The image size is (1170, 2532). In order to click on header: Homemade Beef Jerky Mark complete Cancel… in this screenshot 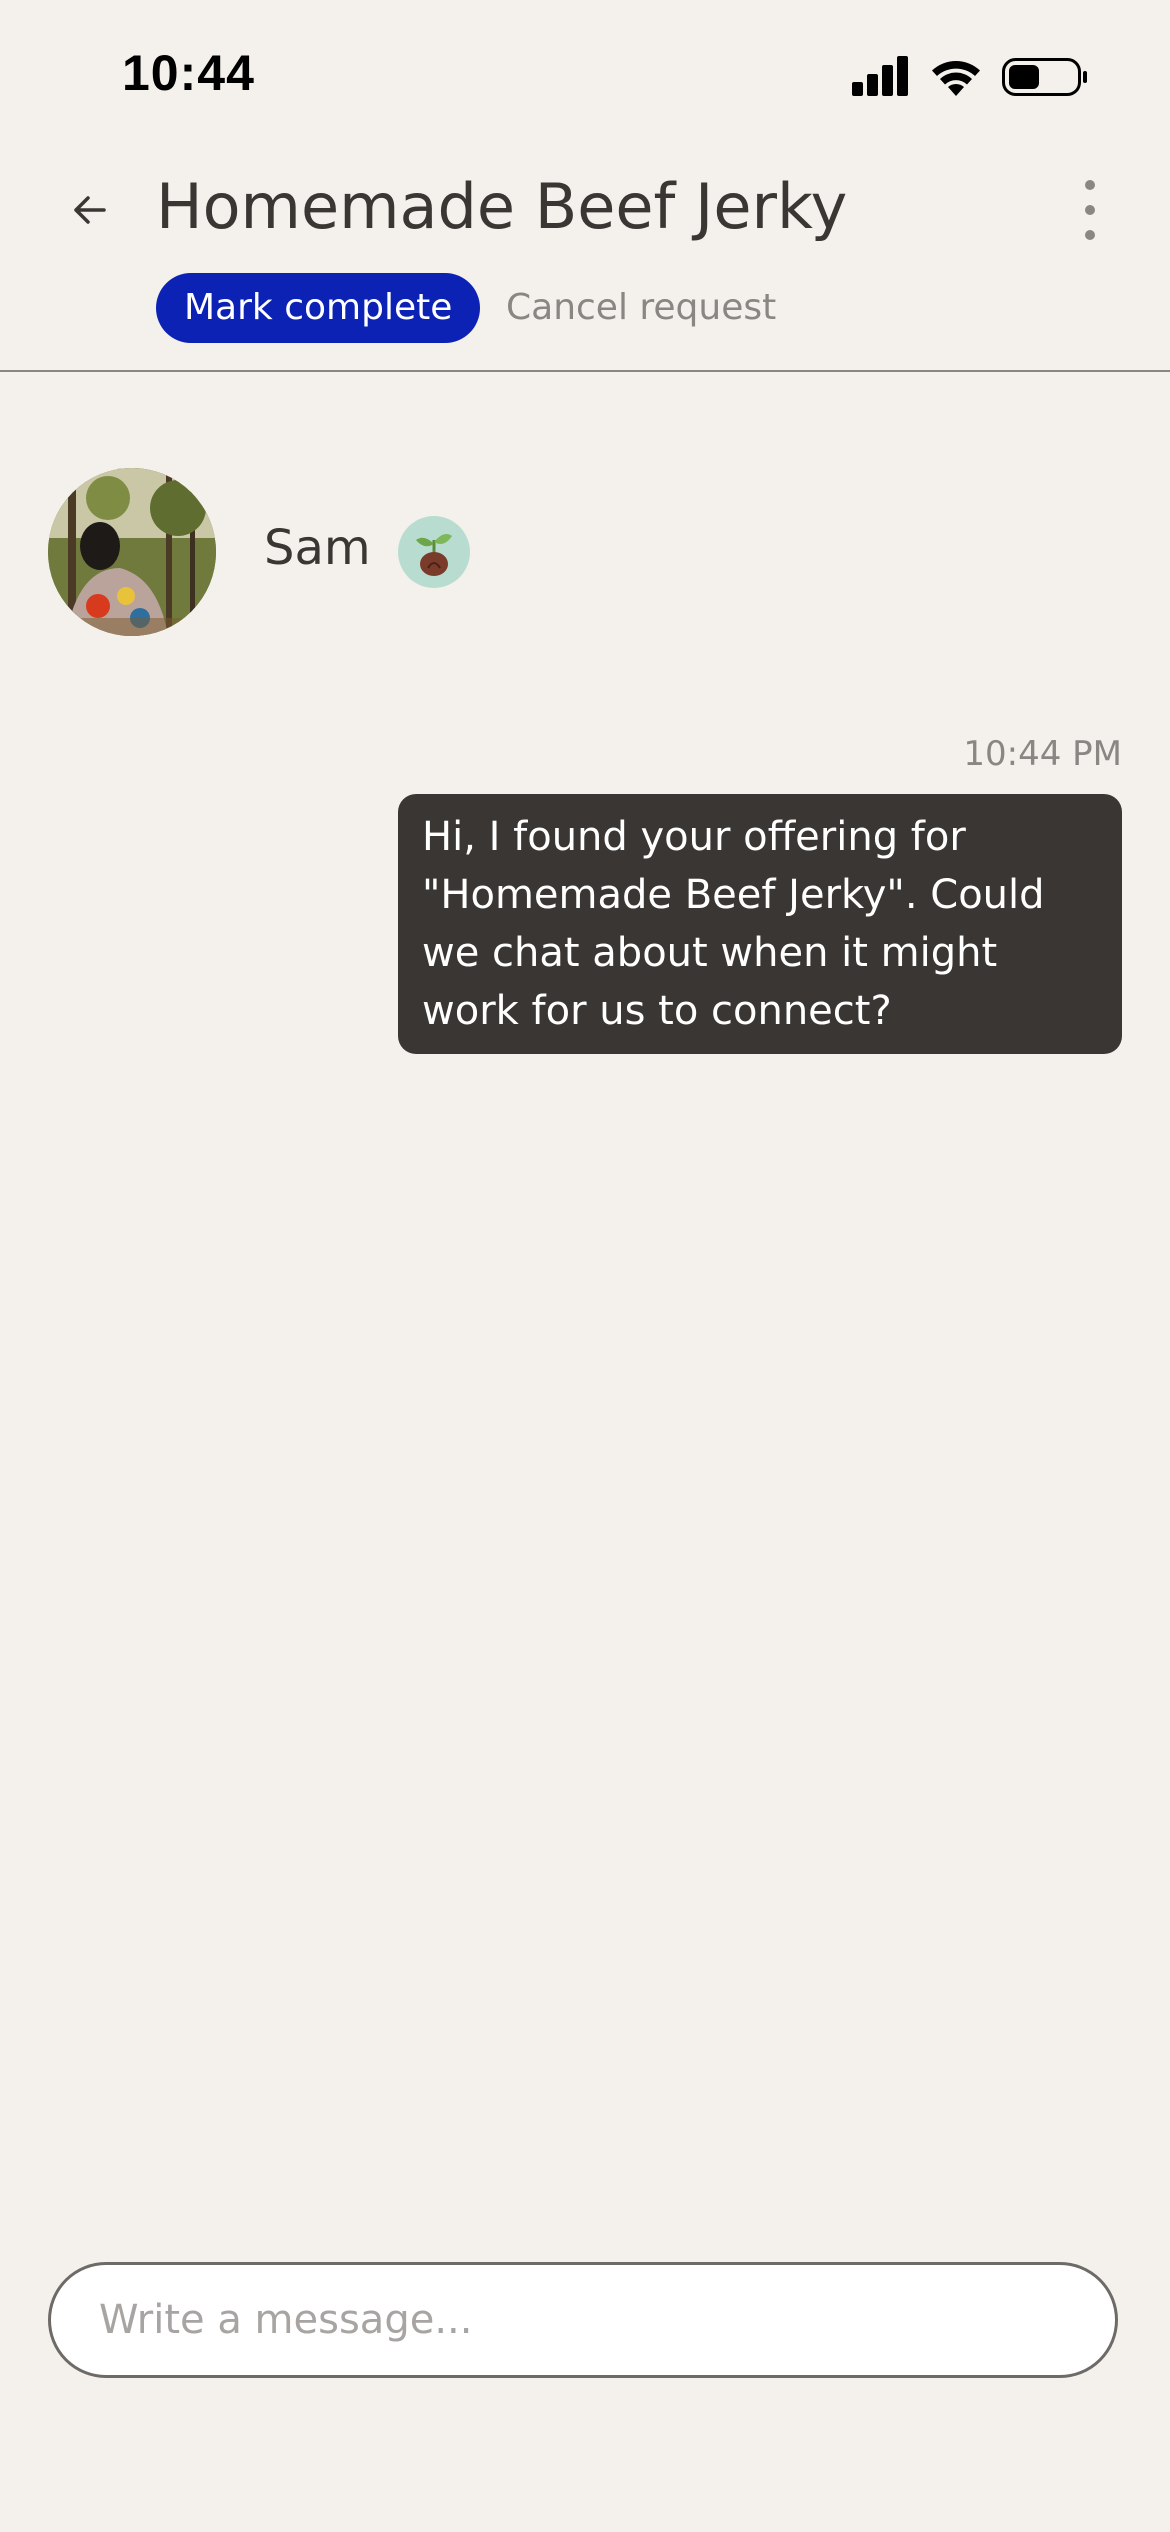, I will do `click(585, 261)`.